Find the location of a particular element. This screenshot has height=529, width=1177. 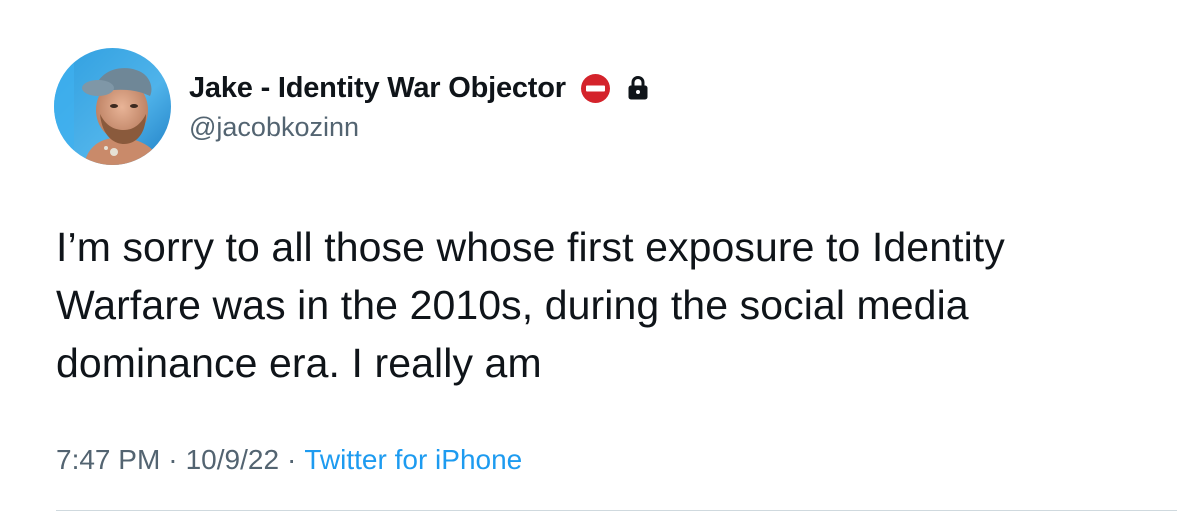

profile-photo is located at coordinates (112, 106).